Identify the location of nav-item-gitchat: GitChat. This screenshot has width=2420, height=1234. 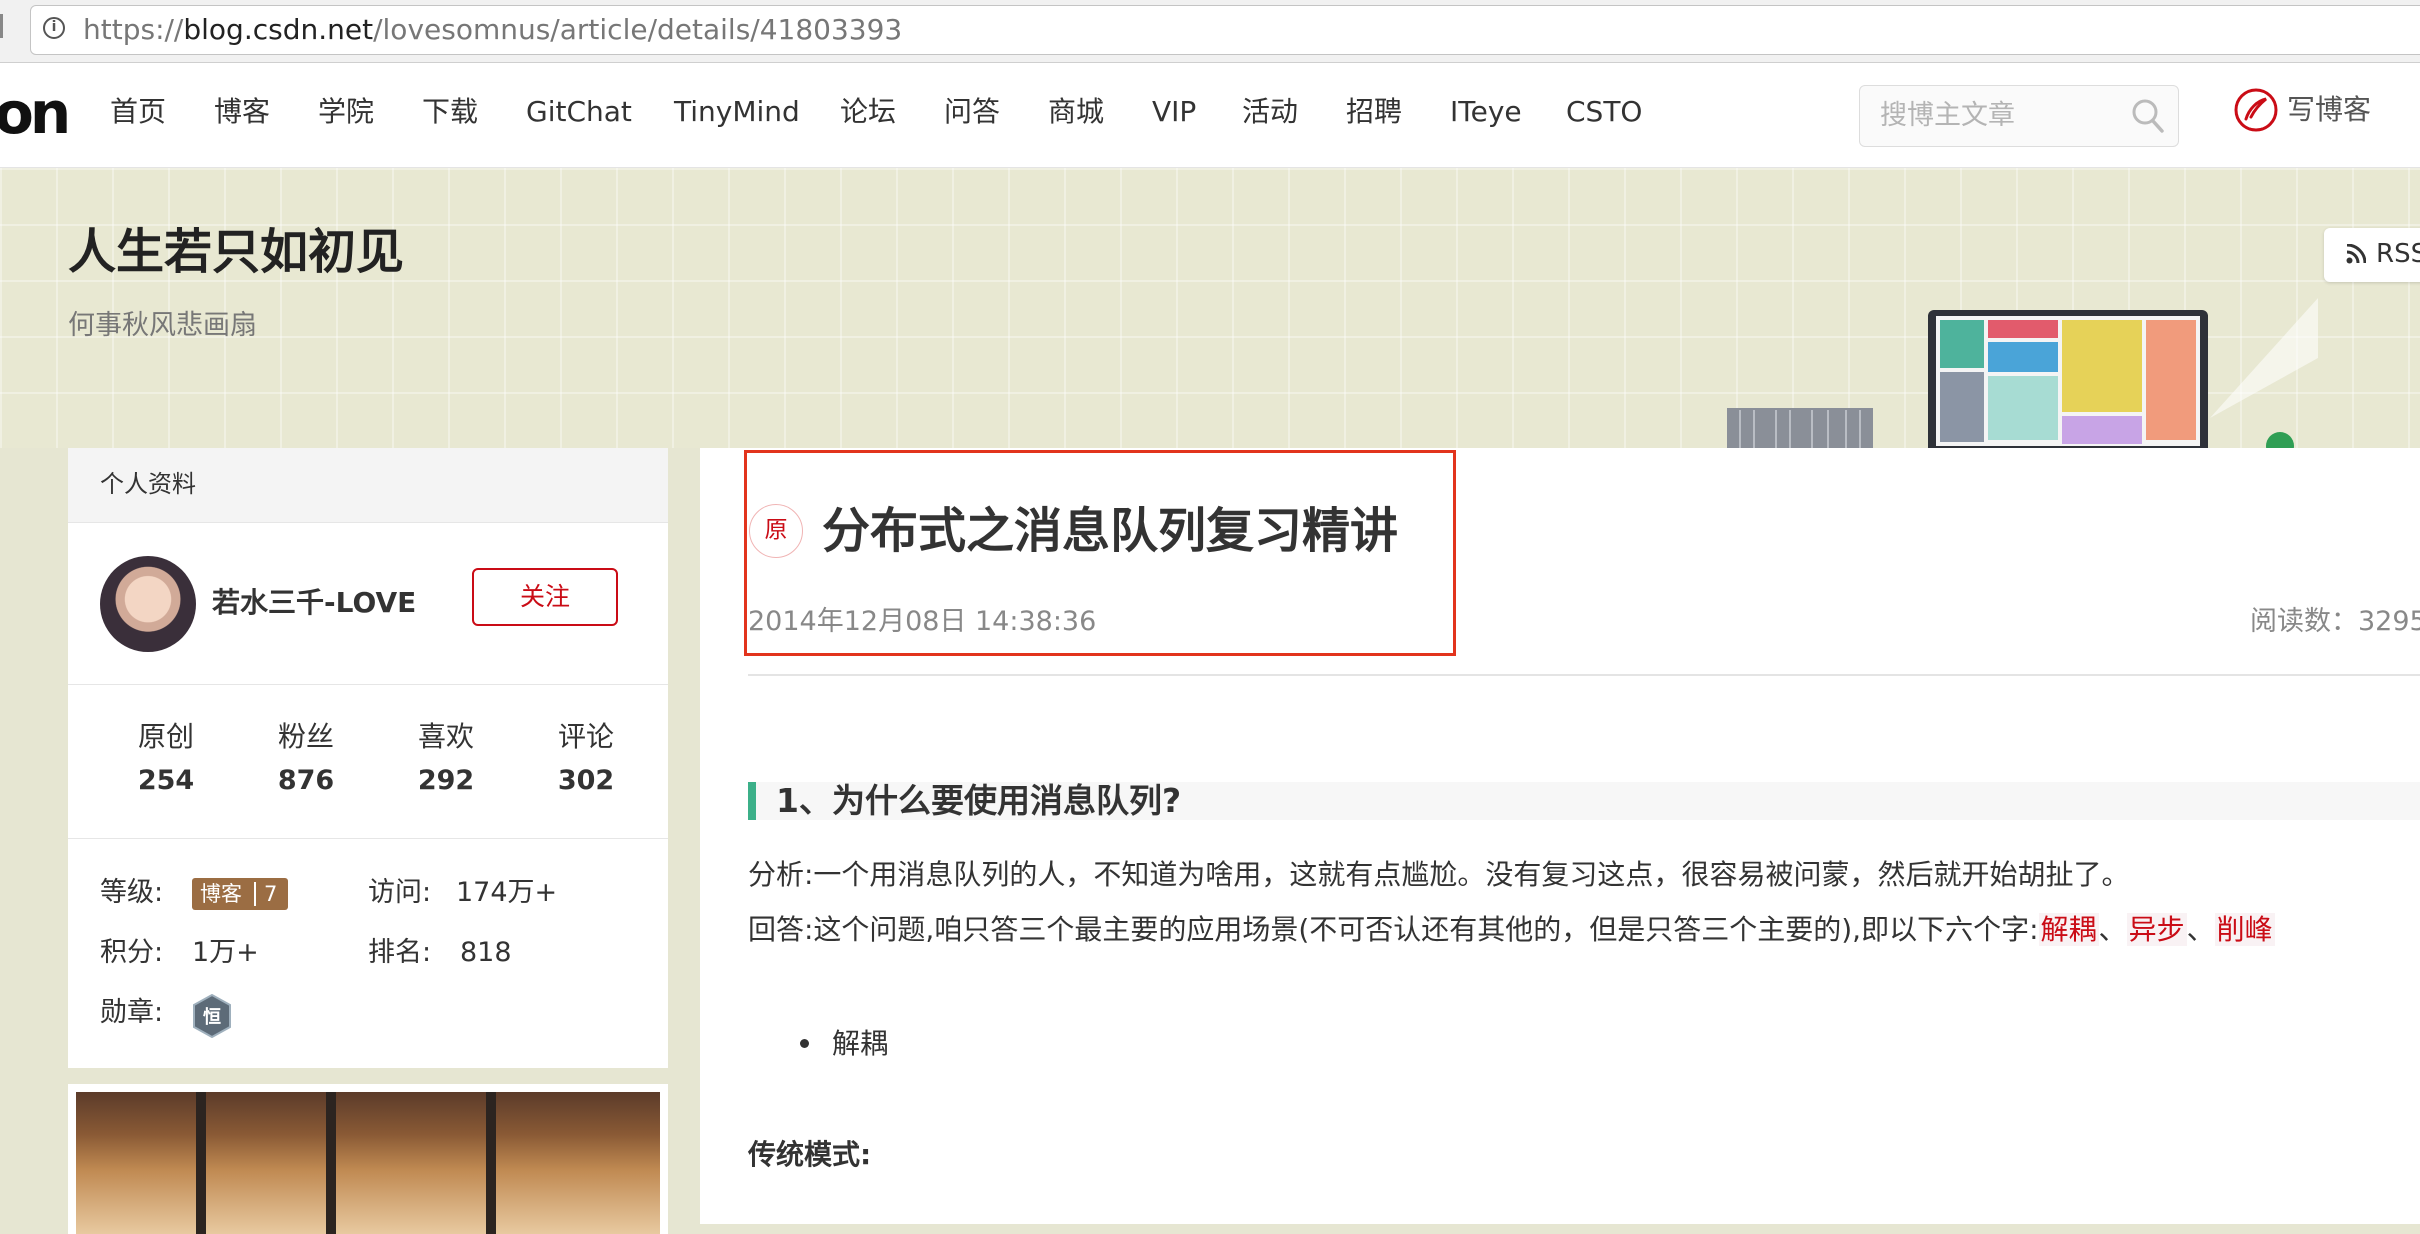
(579, 112).